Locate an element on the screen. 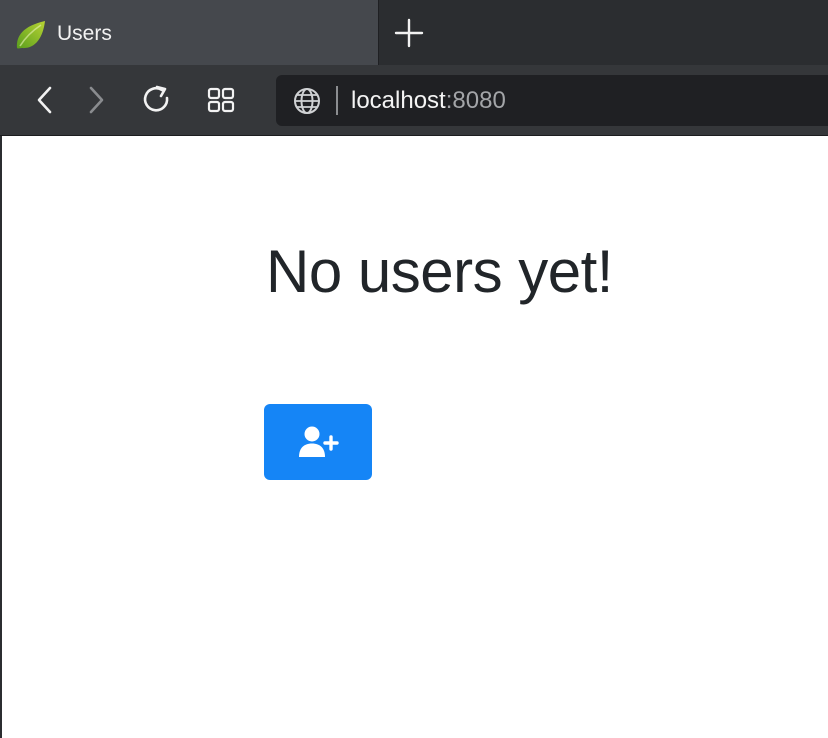 Image resolution: width=828 pixels, height=738 pixels. tab-users: Users is located at coordinates (189, 32).